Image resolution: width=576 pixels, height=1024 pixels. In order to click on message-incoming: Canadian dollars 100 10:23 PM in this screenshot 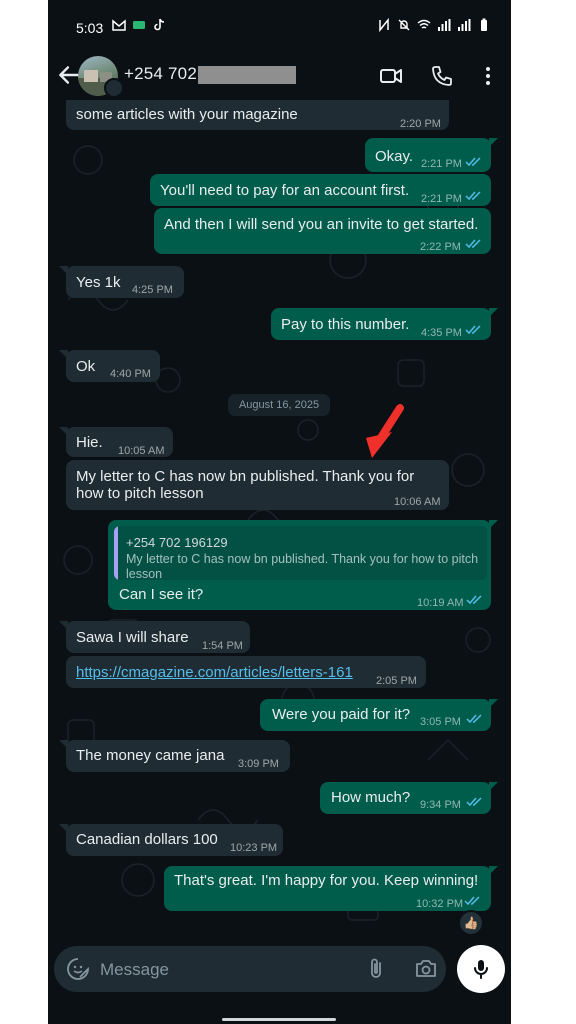, I will do `click(171, 840)`.